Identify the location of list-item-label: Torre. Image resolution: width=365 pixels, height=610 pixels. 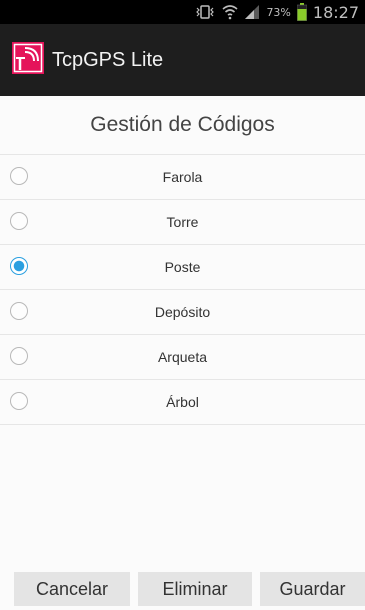
(182, 222).